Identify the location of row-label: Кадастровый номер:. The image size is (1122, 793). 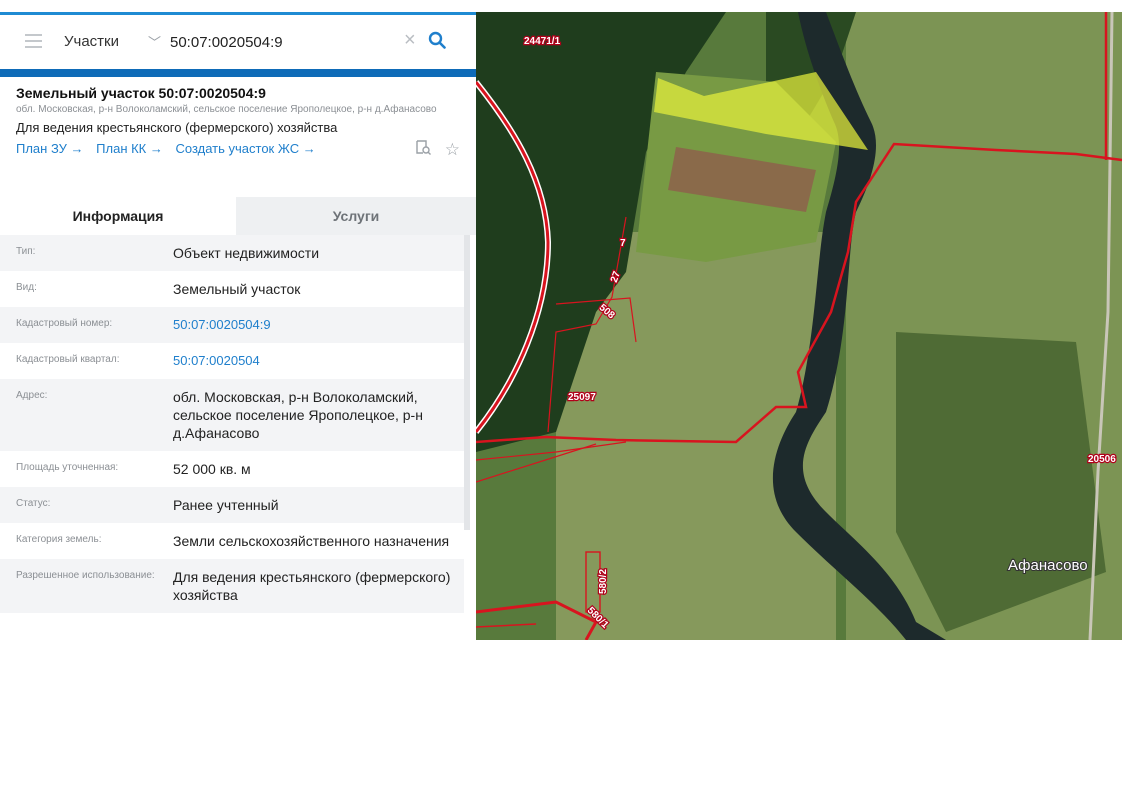
(64, 323).